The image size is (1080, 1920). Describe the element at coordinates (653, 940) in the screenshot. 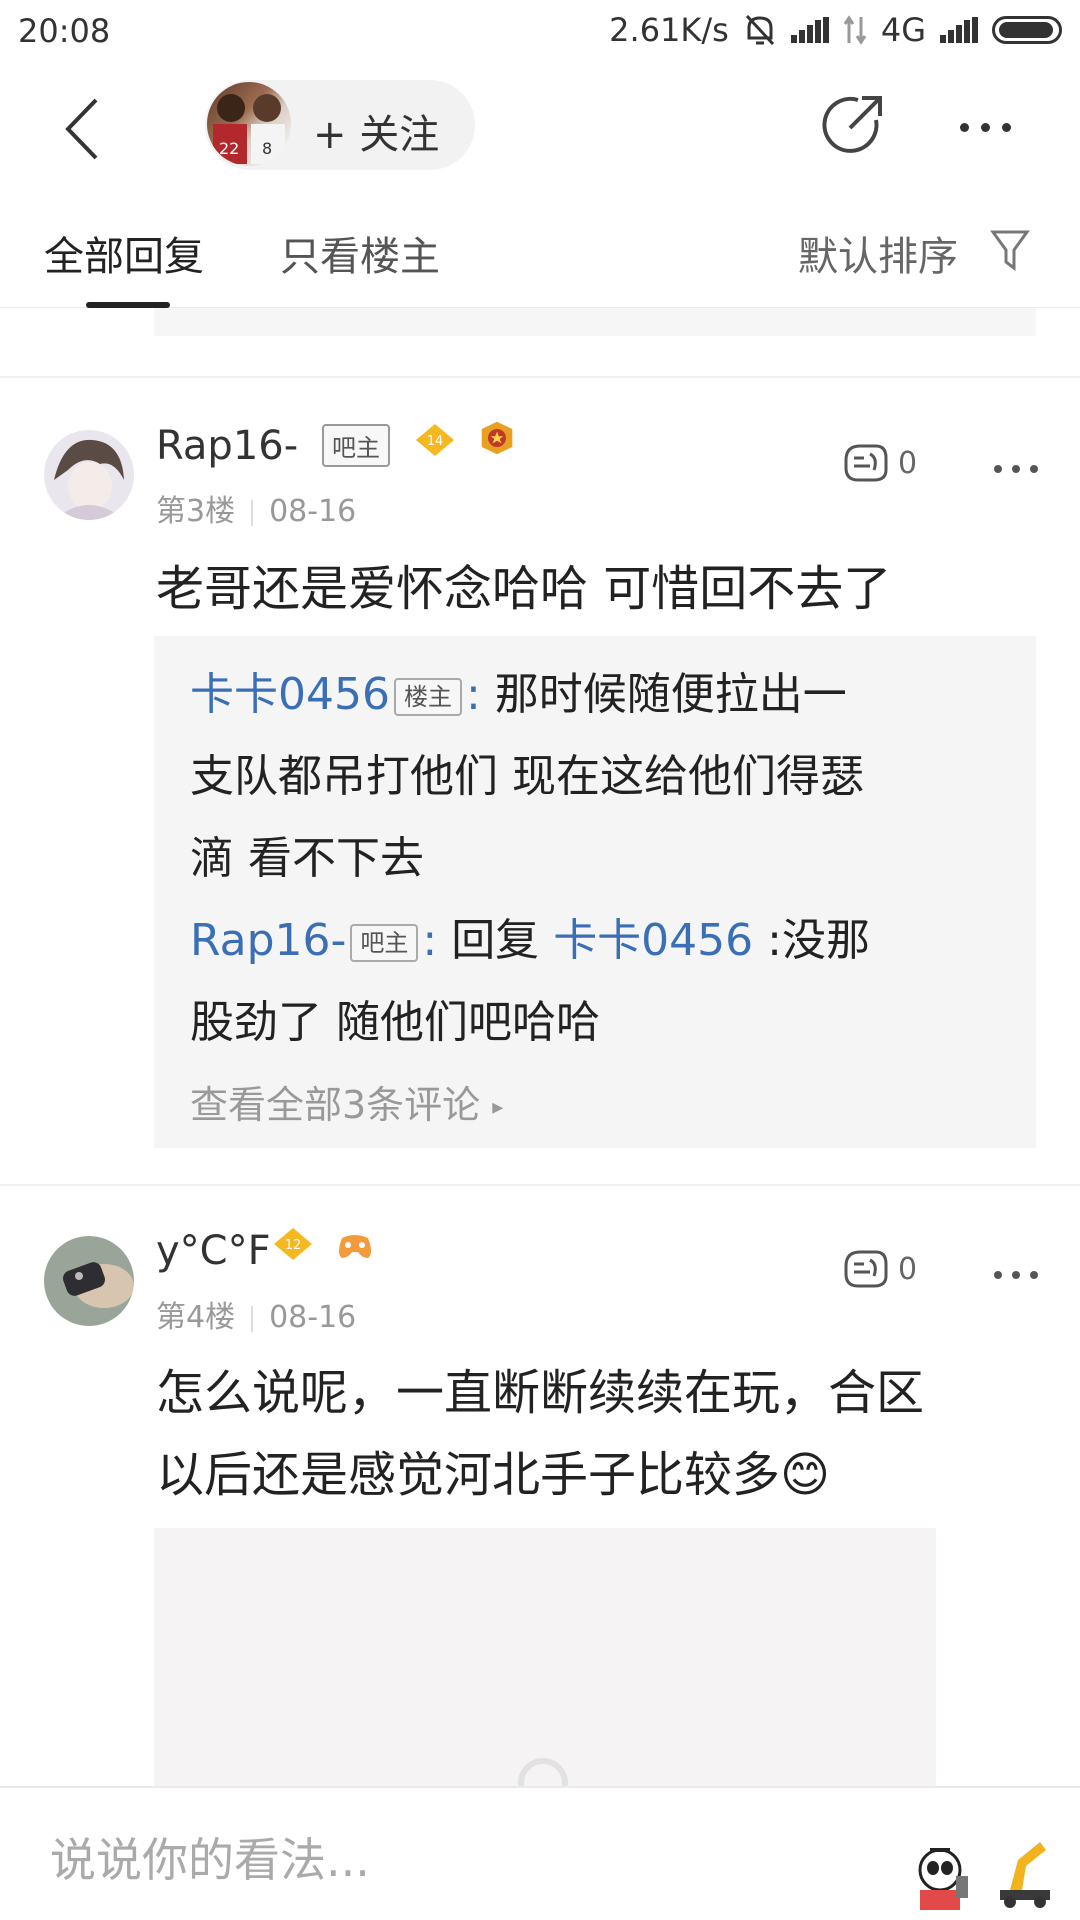

I see `reply-target: 卡卡0456` at that location.